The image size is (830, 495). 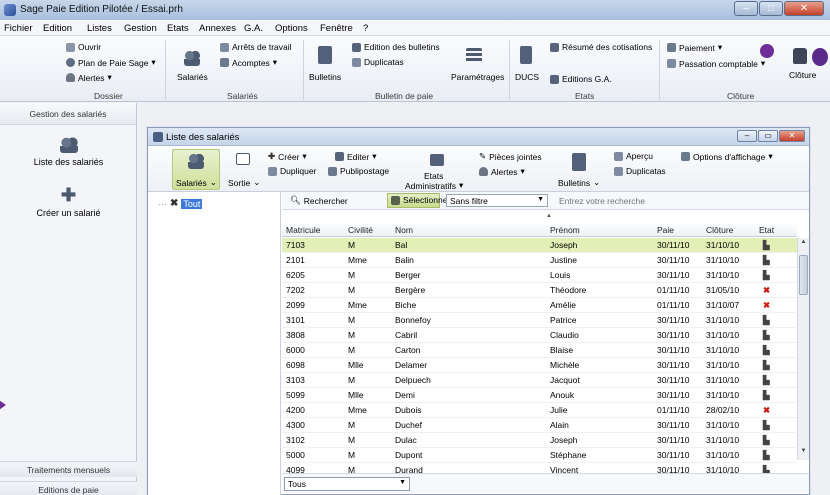 What do you see at coordinates (408, 425) in the screenshot?
I see `cell-nom: Duchef` at bounding box center [408, 425].